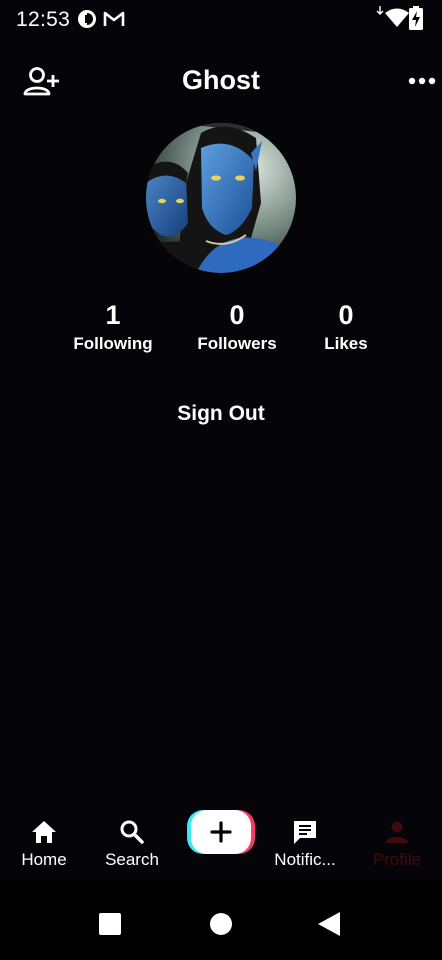  What do you see at coordinates (221, 832) in the screenshot?
I see `create-button` at bounding box center [221, 832].